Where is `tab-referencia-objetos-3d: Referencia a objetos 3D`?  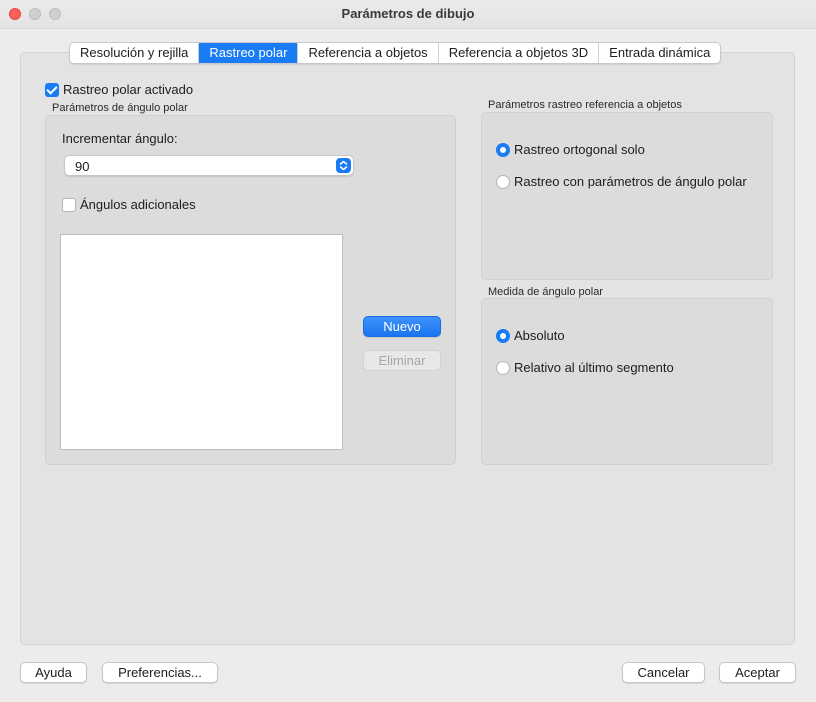
tab-referencia-objetos-3d: Referencia a objetos 3D is located at coordinates (517, 53).